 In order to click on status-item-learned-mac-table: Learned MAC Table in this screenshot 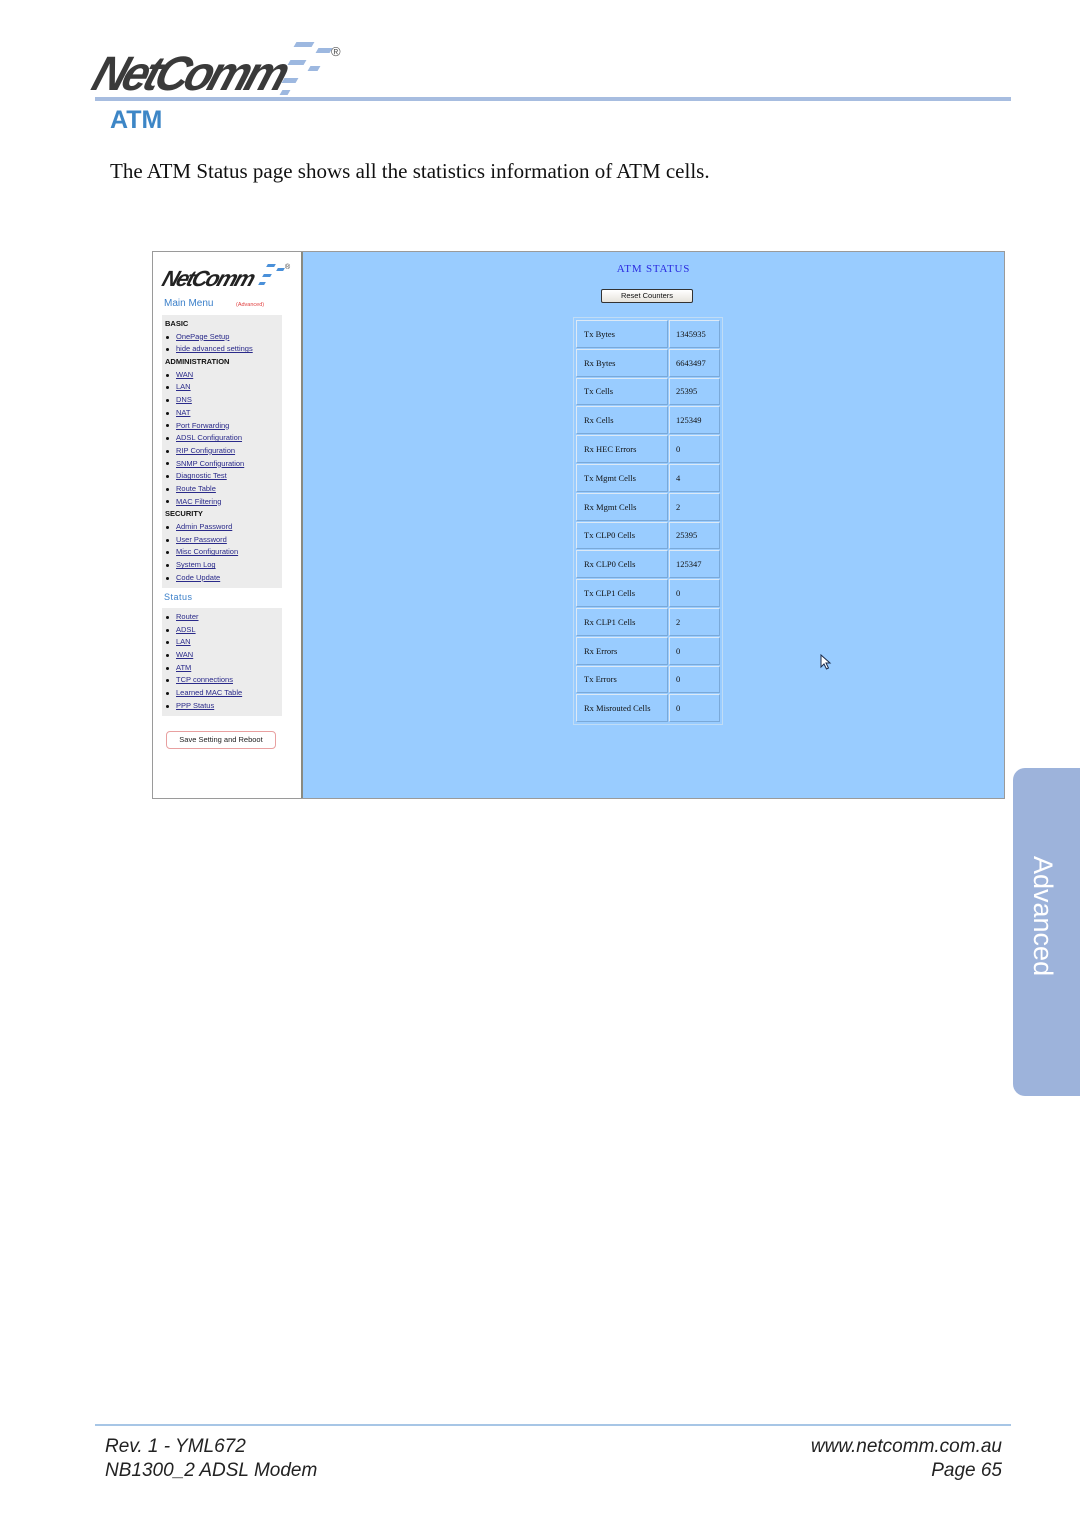, I will do `click(223, 693)`.